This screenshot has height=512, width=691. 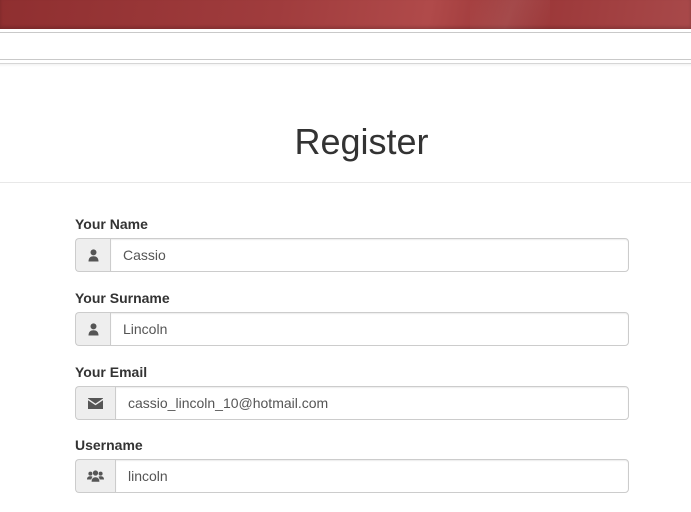 What do you see at coordinates (361, 141) in the screenshot?
I see `page-title: Register` at bounding box center [361, 141].